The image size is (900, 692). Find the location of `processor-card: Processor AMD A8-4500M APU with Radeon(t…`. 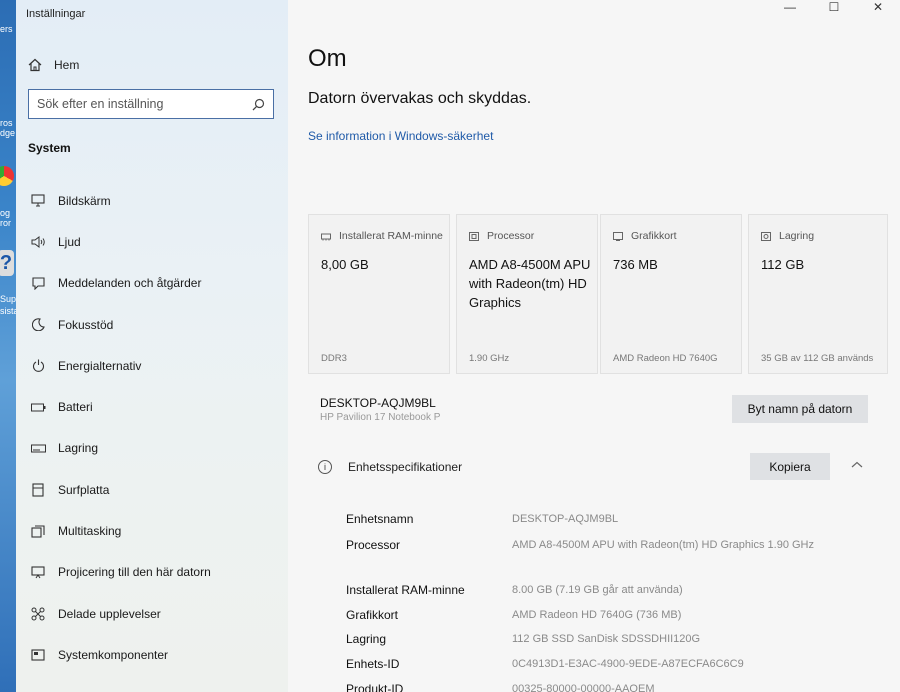

processor-card: Processor AMD A8-4500M APU with Radeon(t… is located at coordinates (527, 294).